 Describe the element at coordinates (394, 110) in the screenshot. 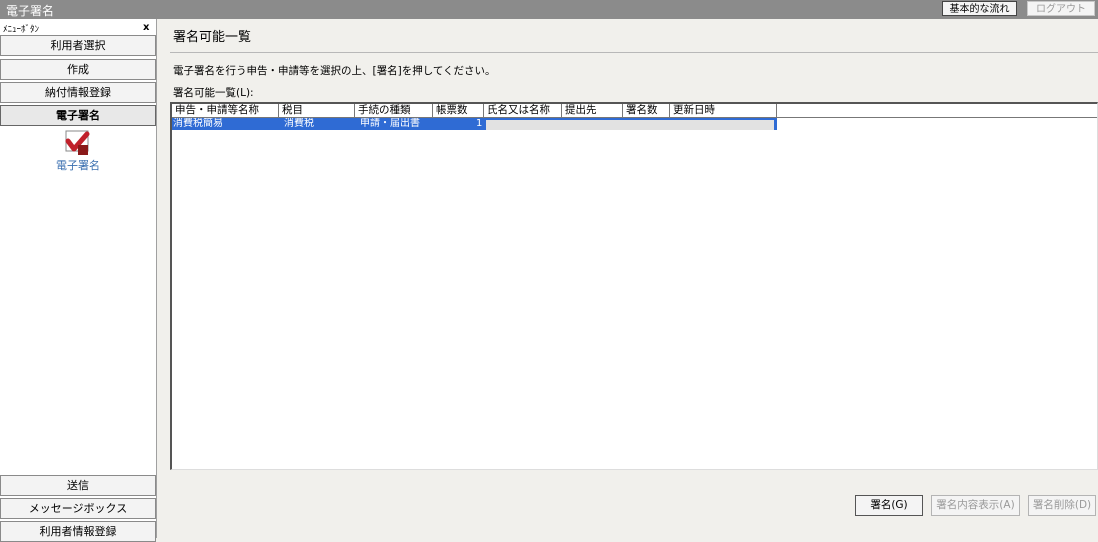

I see `column-header-procedure: 手続の種類` at that location.